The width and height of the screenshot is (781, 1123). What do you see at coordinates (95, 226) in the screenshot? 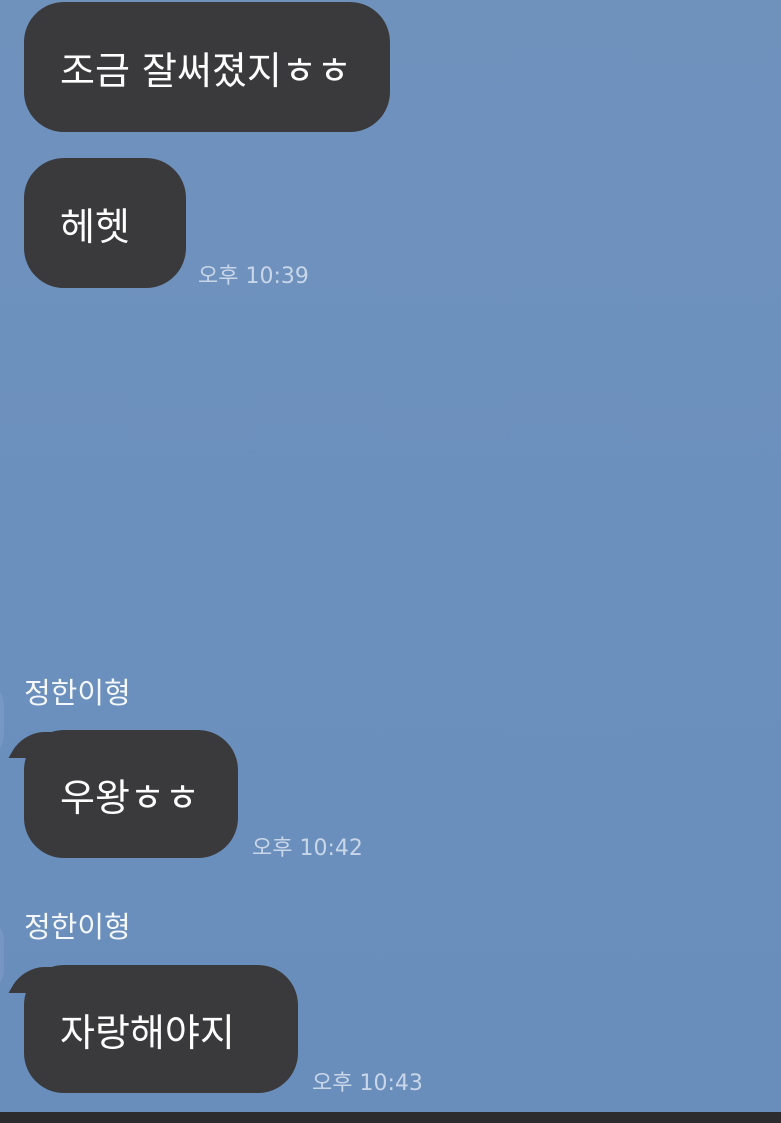
I see `message-text: 헤헷` at bounding box center [95, 226].